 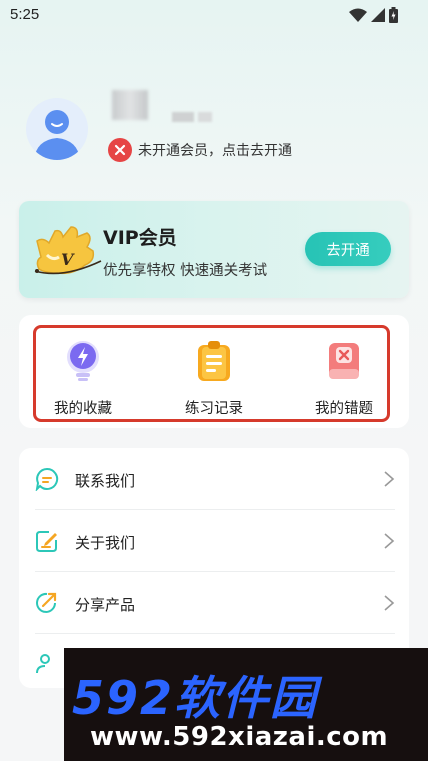 I want to click on menu-item-contact-us: 联系我们, so click(x=214, y=479).